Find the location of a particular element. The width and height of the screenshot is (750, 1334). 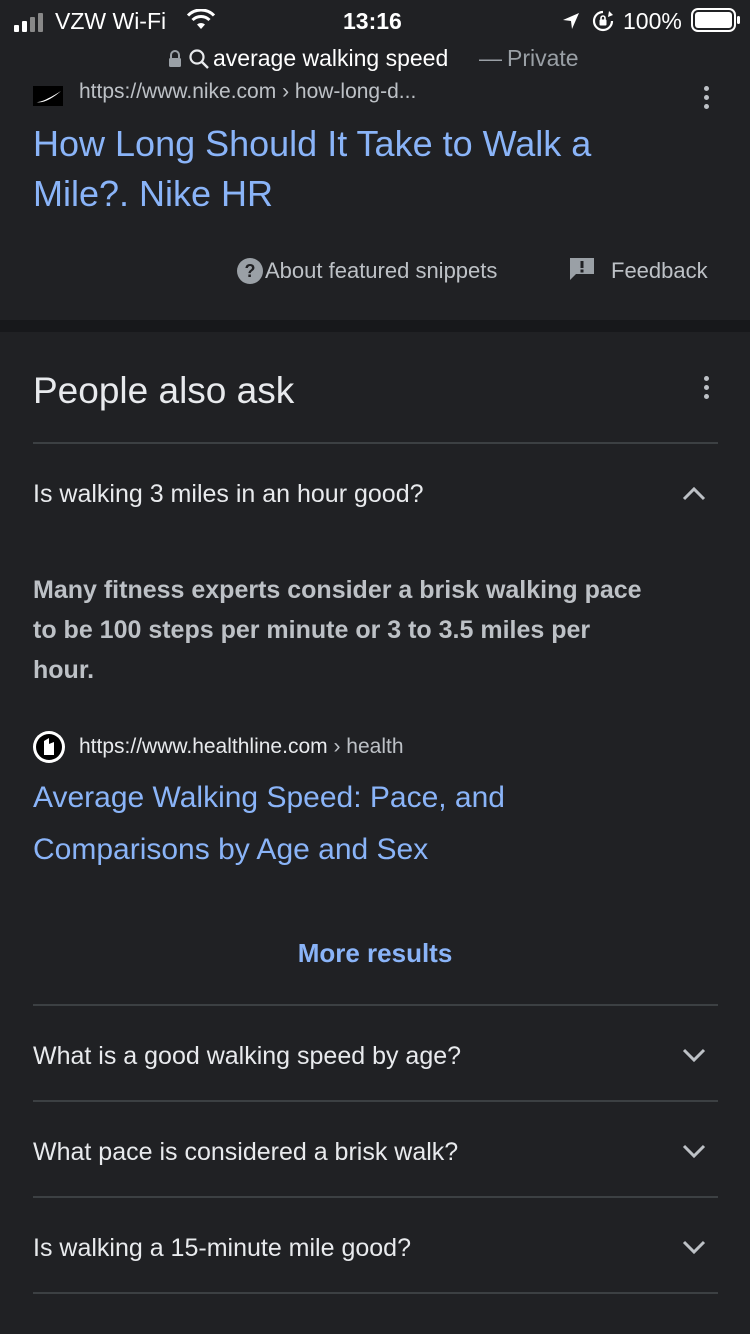

wifi-icon is located at coordinates (201, 19).